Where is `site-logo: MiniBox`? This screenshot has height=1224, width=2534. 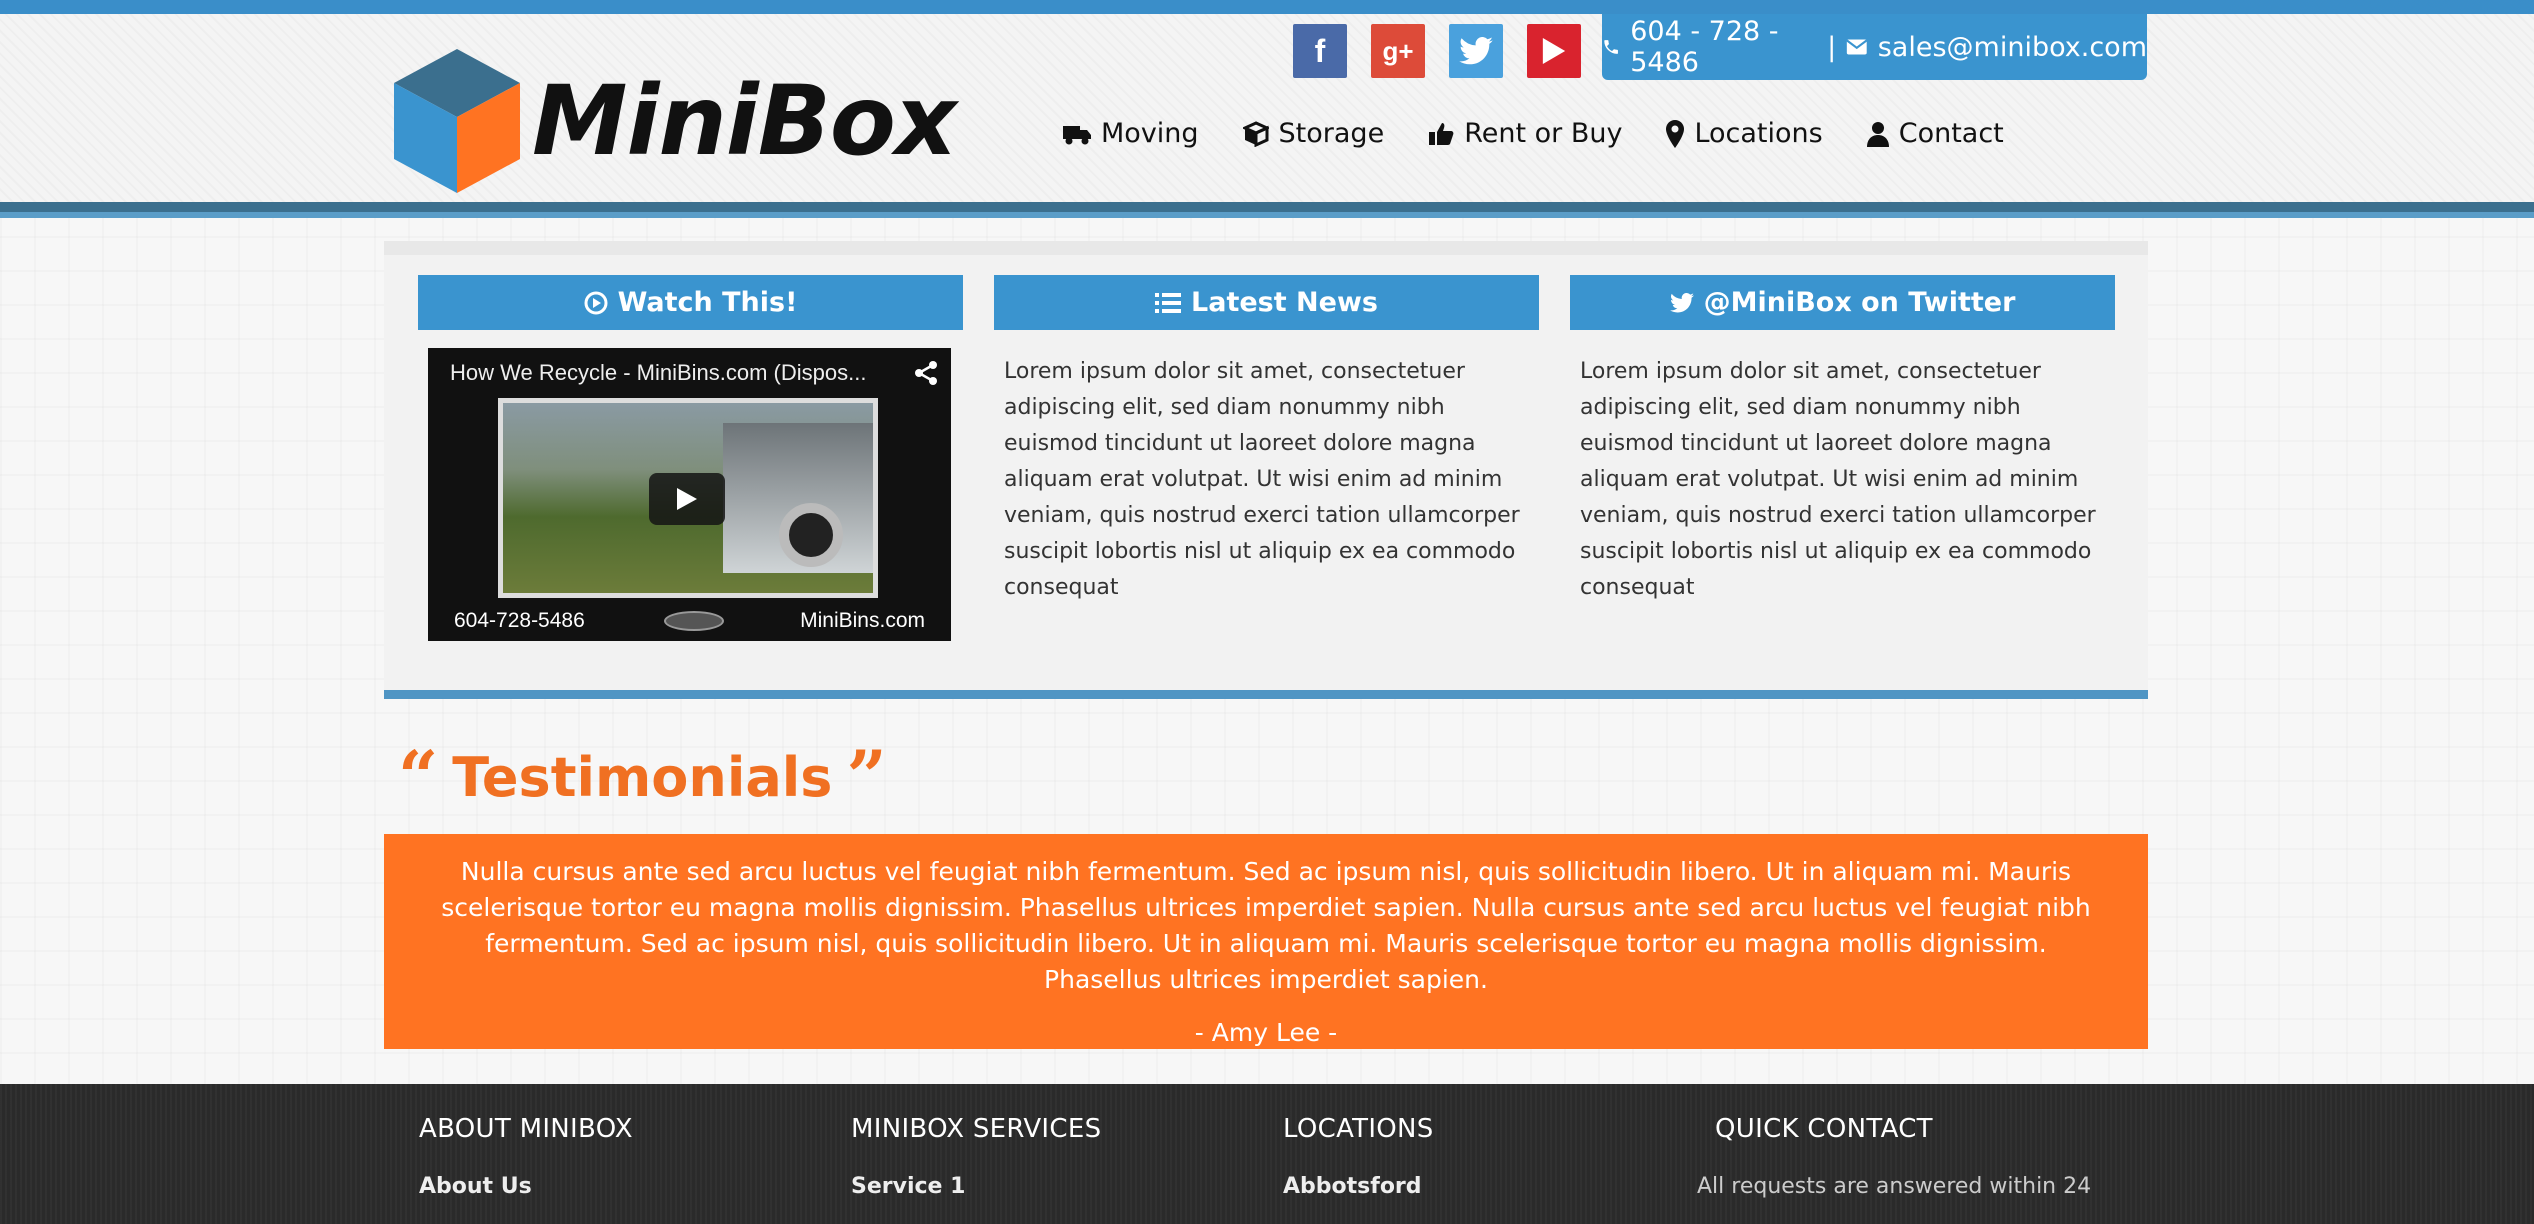
site-logo: MiniBox is located at coordinates (674, 121).